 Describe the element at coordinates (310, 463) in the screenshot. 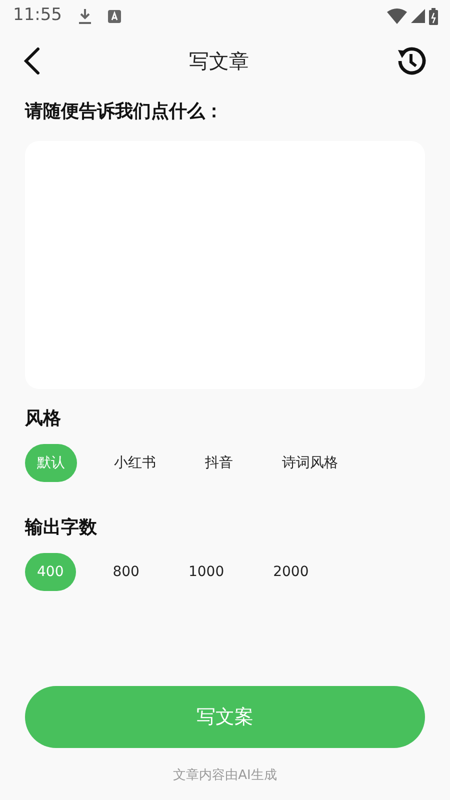

I see `option-chip: 诗词风格` at that location.